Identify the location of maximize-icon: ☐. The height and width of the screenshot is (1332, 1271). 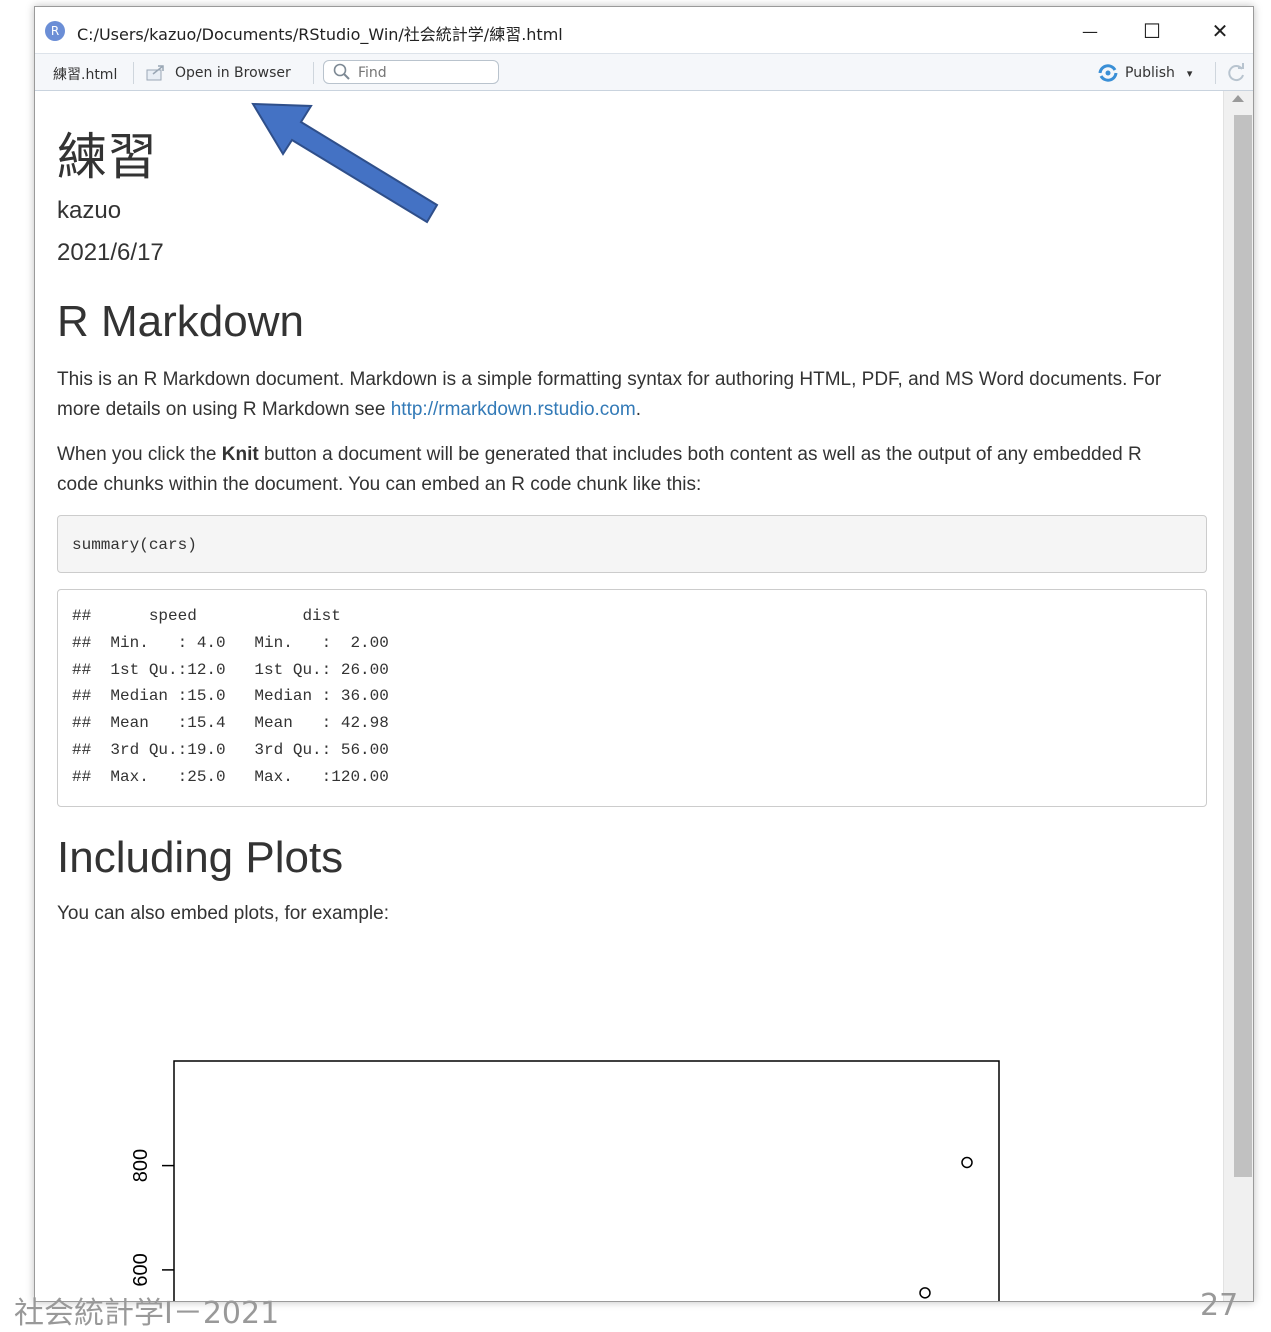
(1152, 31).